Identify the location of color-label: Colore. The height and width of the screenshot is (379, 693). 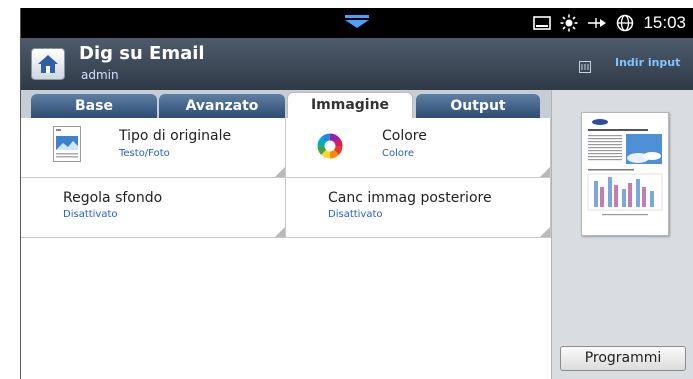
(404, 136).